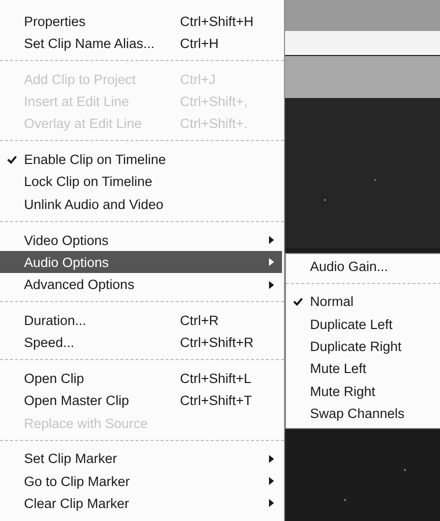 The height and width of the screenshot is (521, 440). Describe the element at coordinates (363, 369) in the screenshot. I see `menu-item: Mute Left` at that location.